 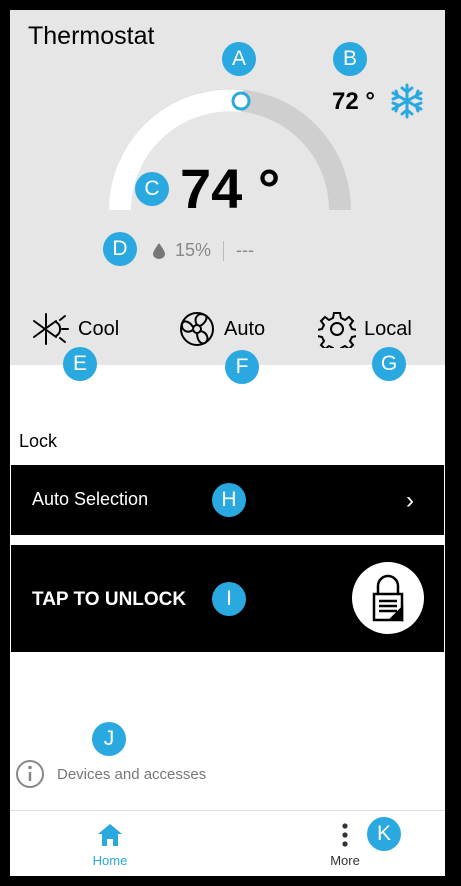 I want to click on system-mode-label: Cool, so click(x=99, y=328).